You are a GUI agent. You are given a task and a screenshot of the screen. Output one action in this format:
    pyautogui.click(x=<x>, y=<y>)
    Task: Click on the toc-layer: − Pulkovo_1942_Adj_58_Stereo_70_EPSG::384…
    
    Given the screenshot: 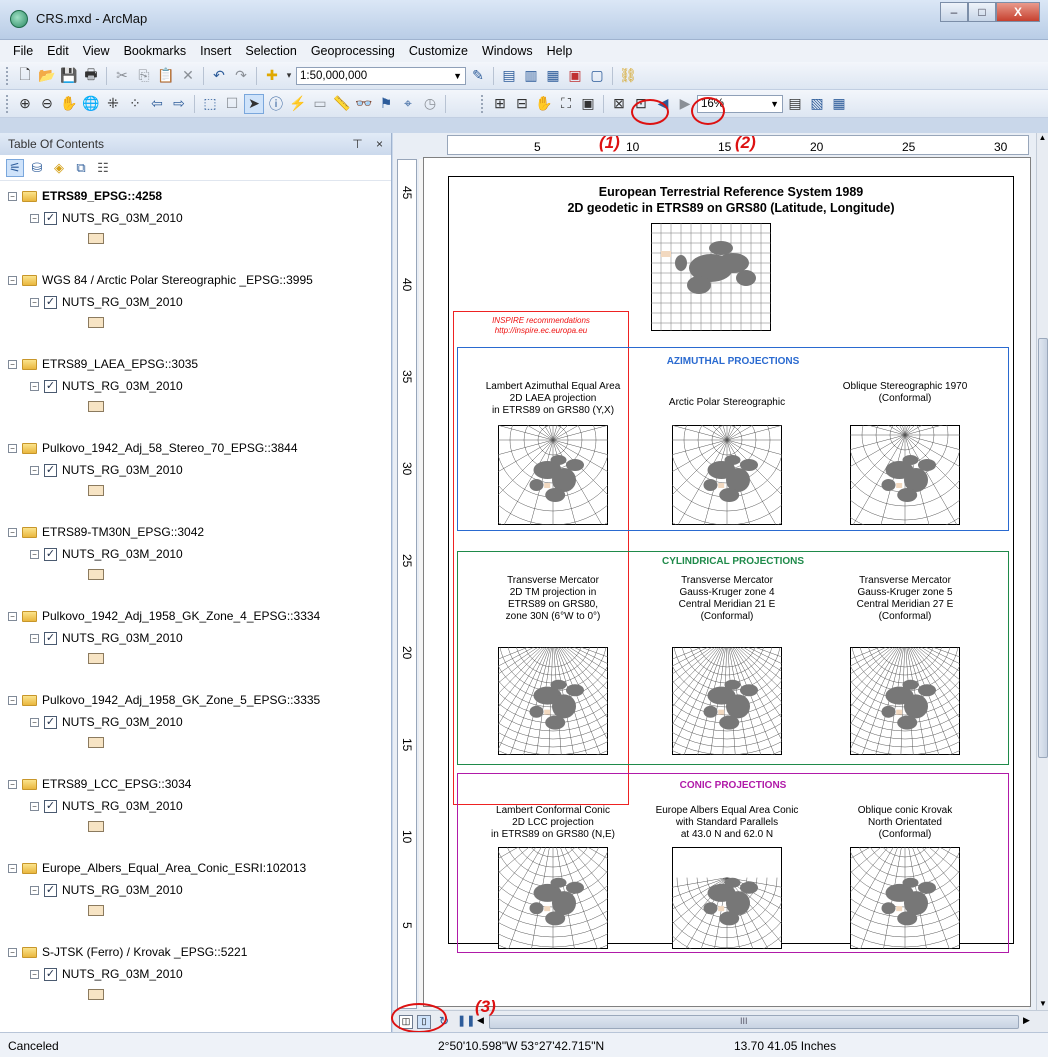 What is the action you would take?
    pyautogui.click(x=195, y=481)
    